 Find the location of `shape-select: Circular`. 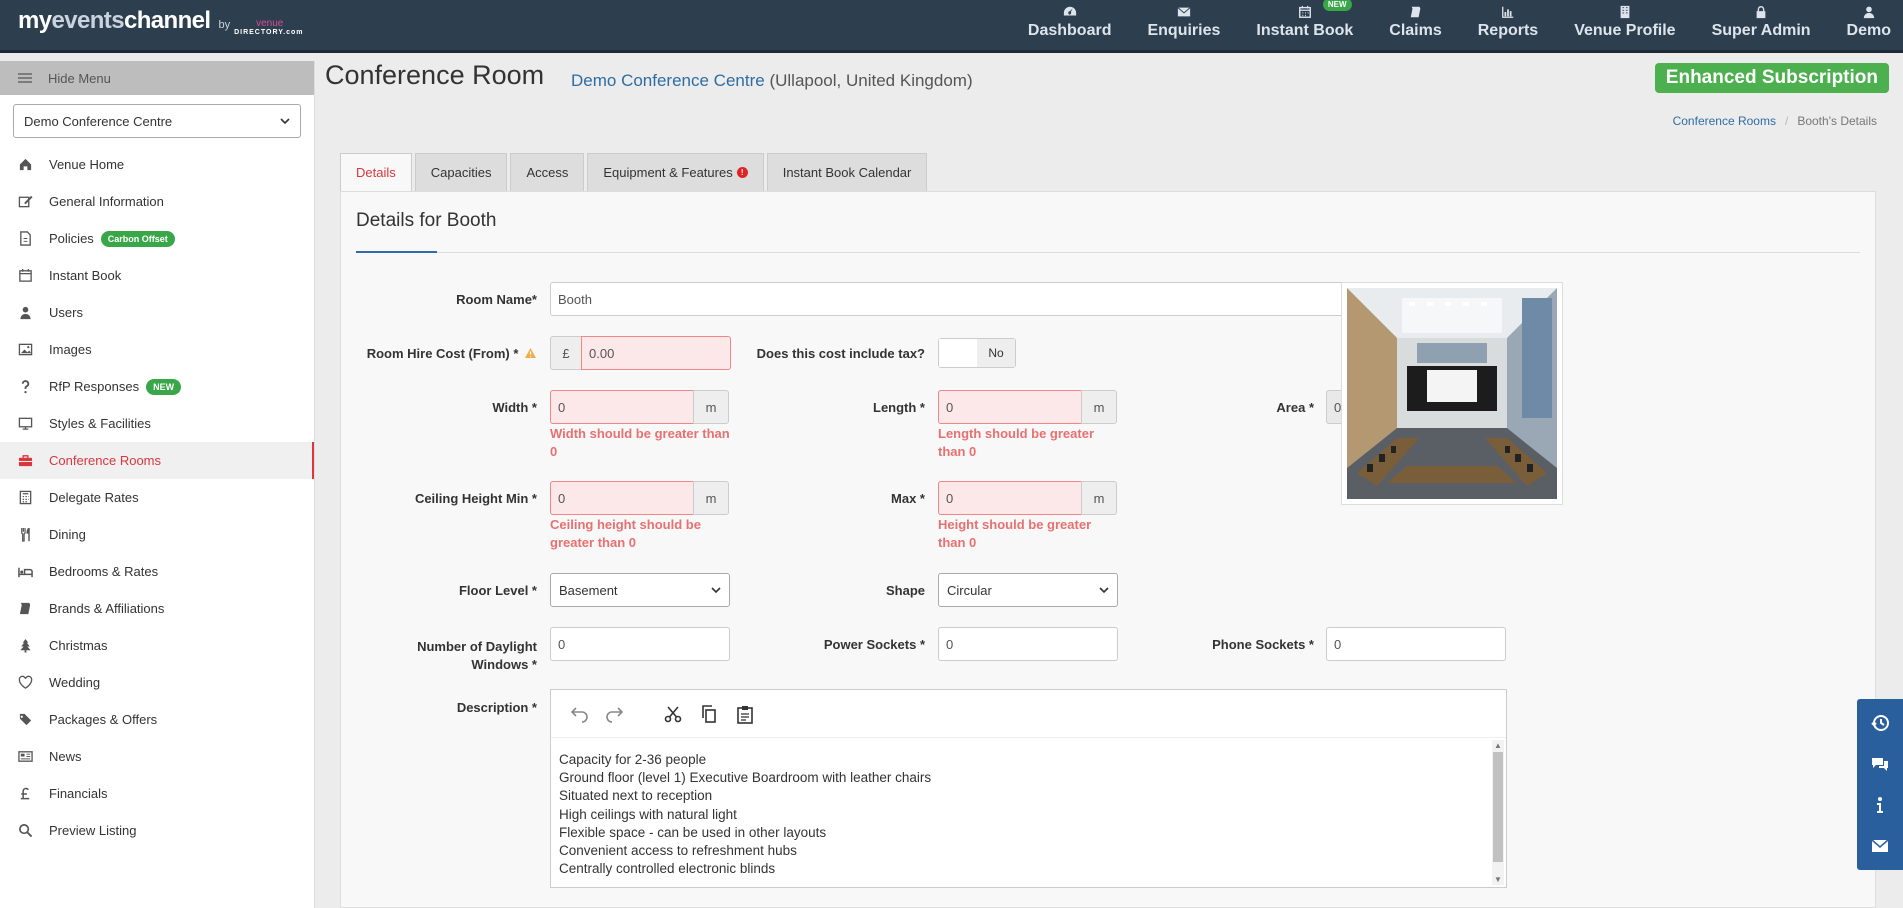

shape-select: Circular is located at coordinates (1028, 590).